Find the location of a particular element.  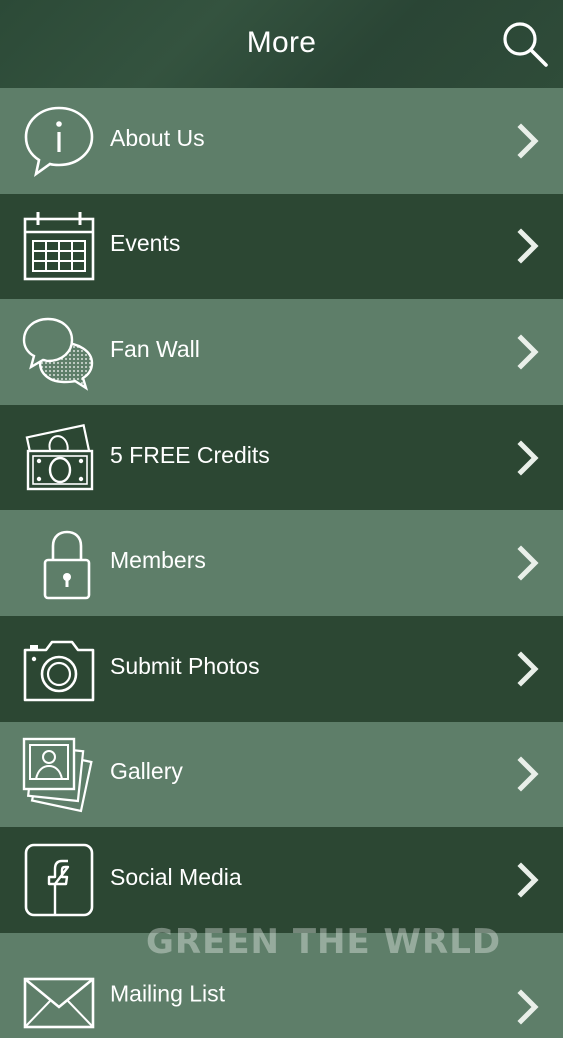

menu-item-members: Members is located at coordinates (281, 563).